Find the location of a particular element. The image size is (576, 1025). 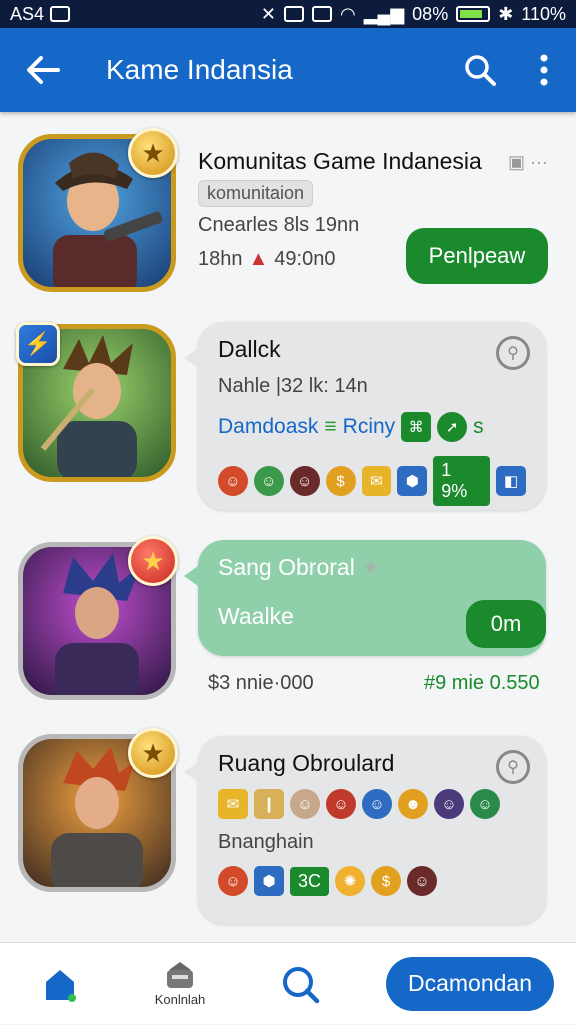

nav-refresh is located at coordinates (300, 984).